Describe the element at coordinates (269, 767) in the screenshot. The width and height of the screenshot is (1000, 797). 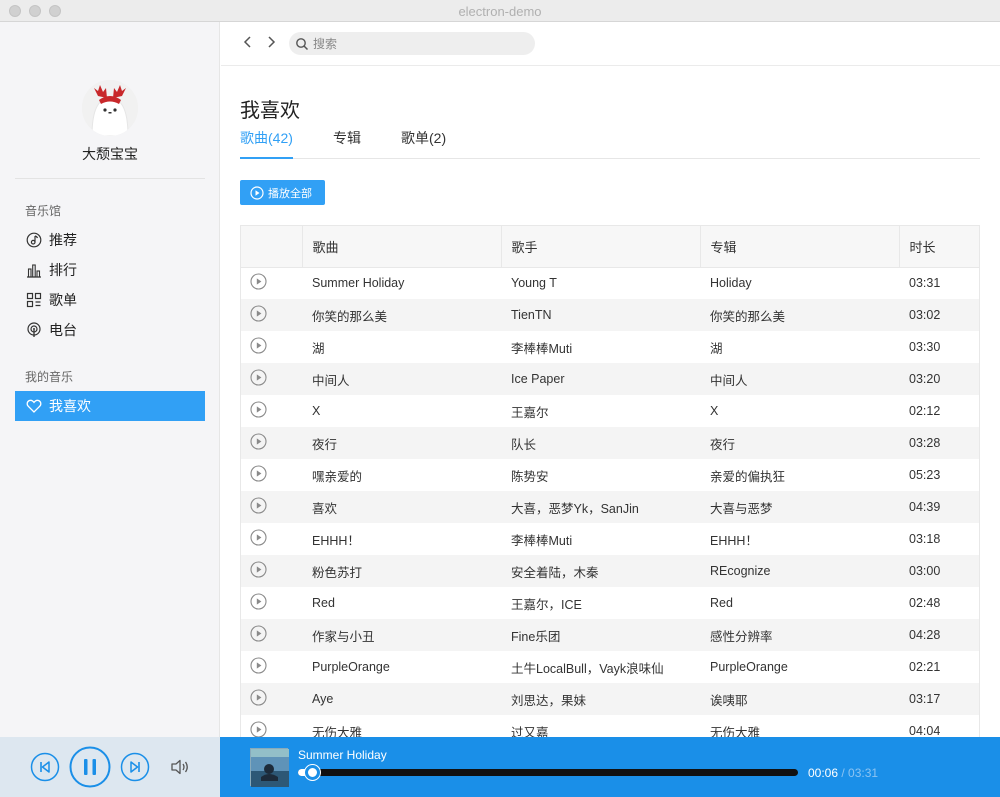
I see `album-cover` at that location.